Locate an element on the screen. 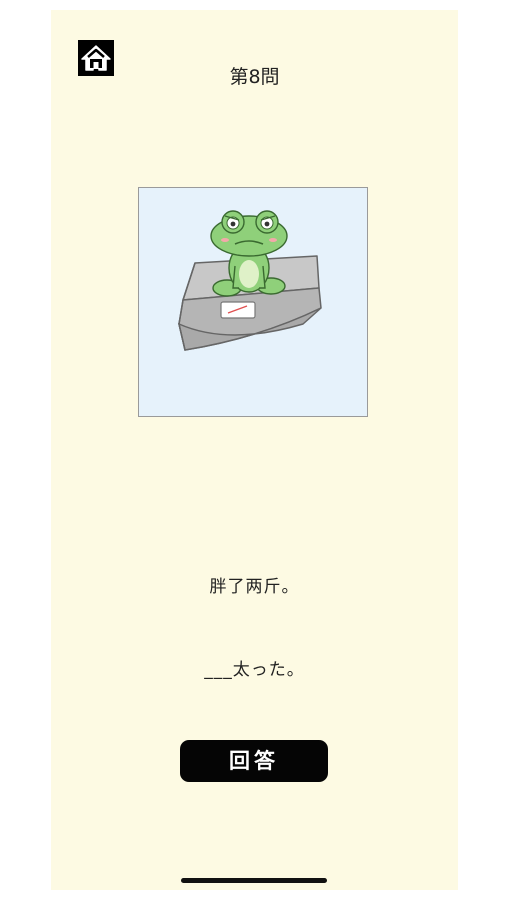 This screenshot has height=900, width=507. frog-on-scale-image is located at coordinates (253, 302).